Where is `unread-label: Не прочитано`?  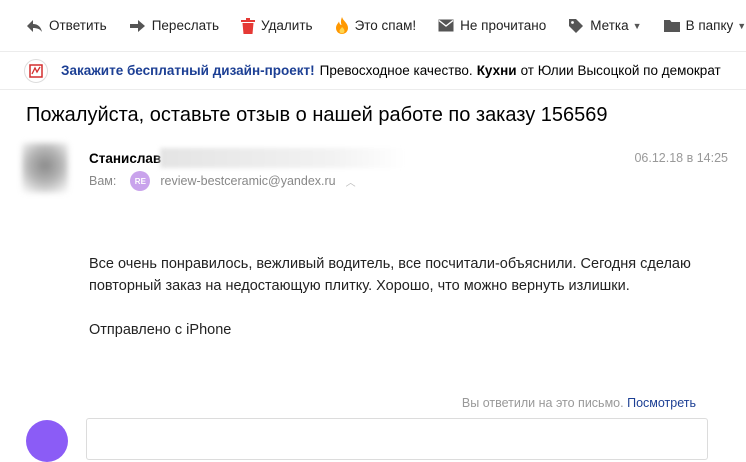 unread-label: Не прочитано is located at coordinates (503, 25).